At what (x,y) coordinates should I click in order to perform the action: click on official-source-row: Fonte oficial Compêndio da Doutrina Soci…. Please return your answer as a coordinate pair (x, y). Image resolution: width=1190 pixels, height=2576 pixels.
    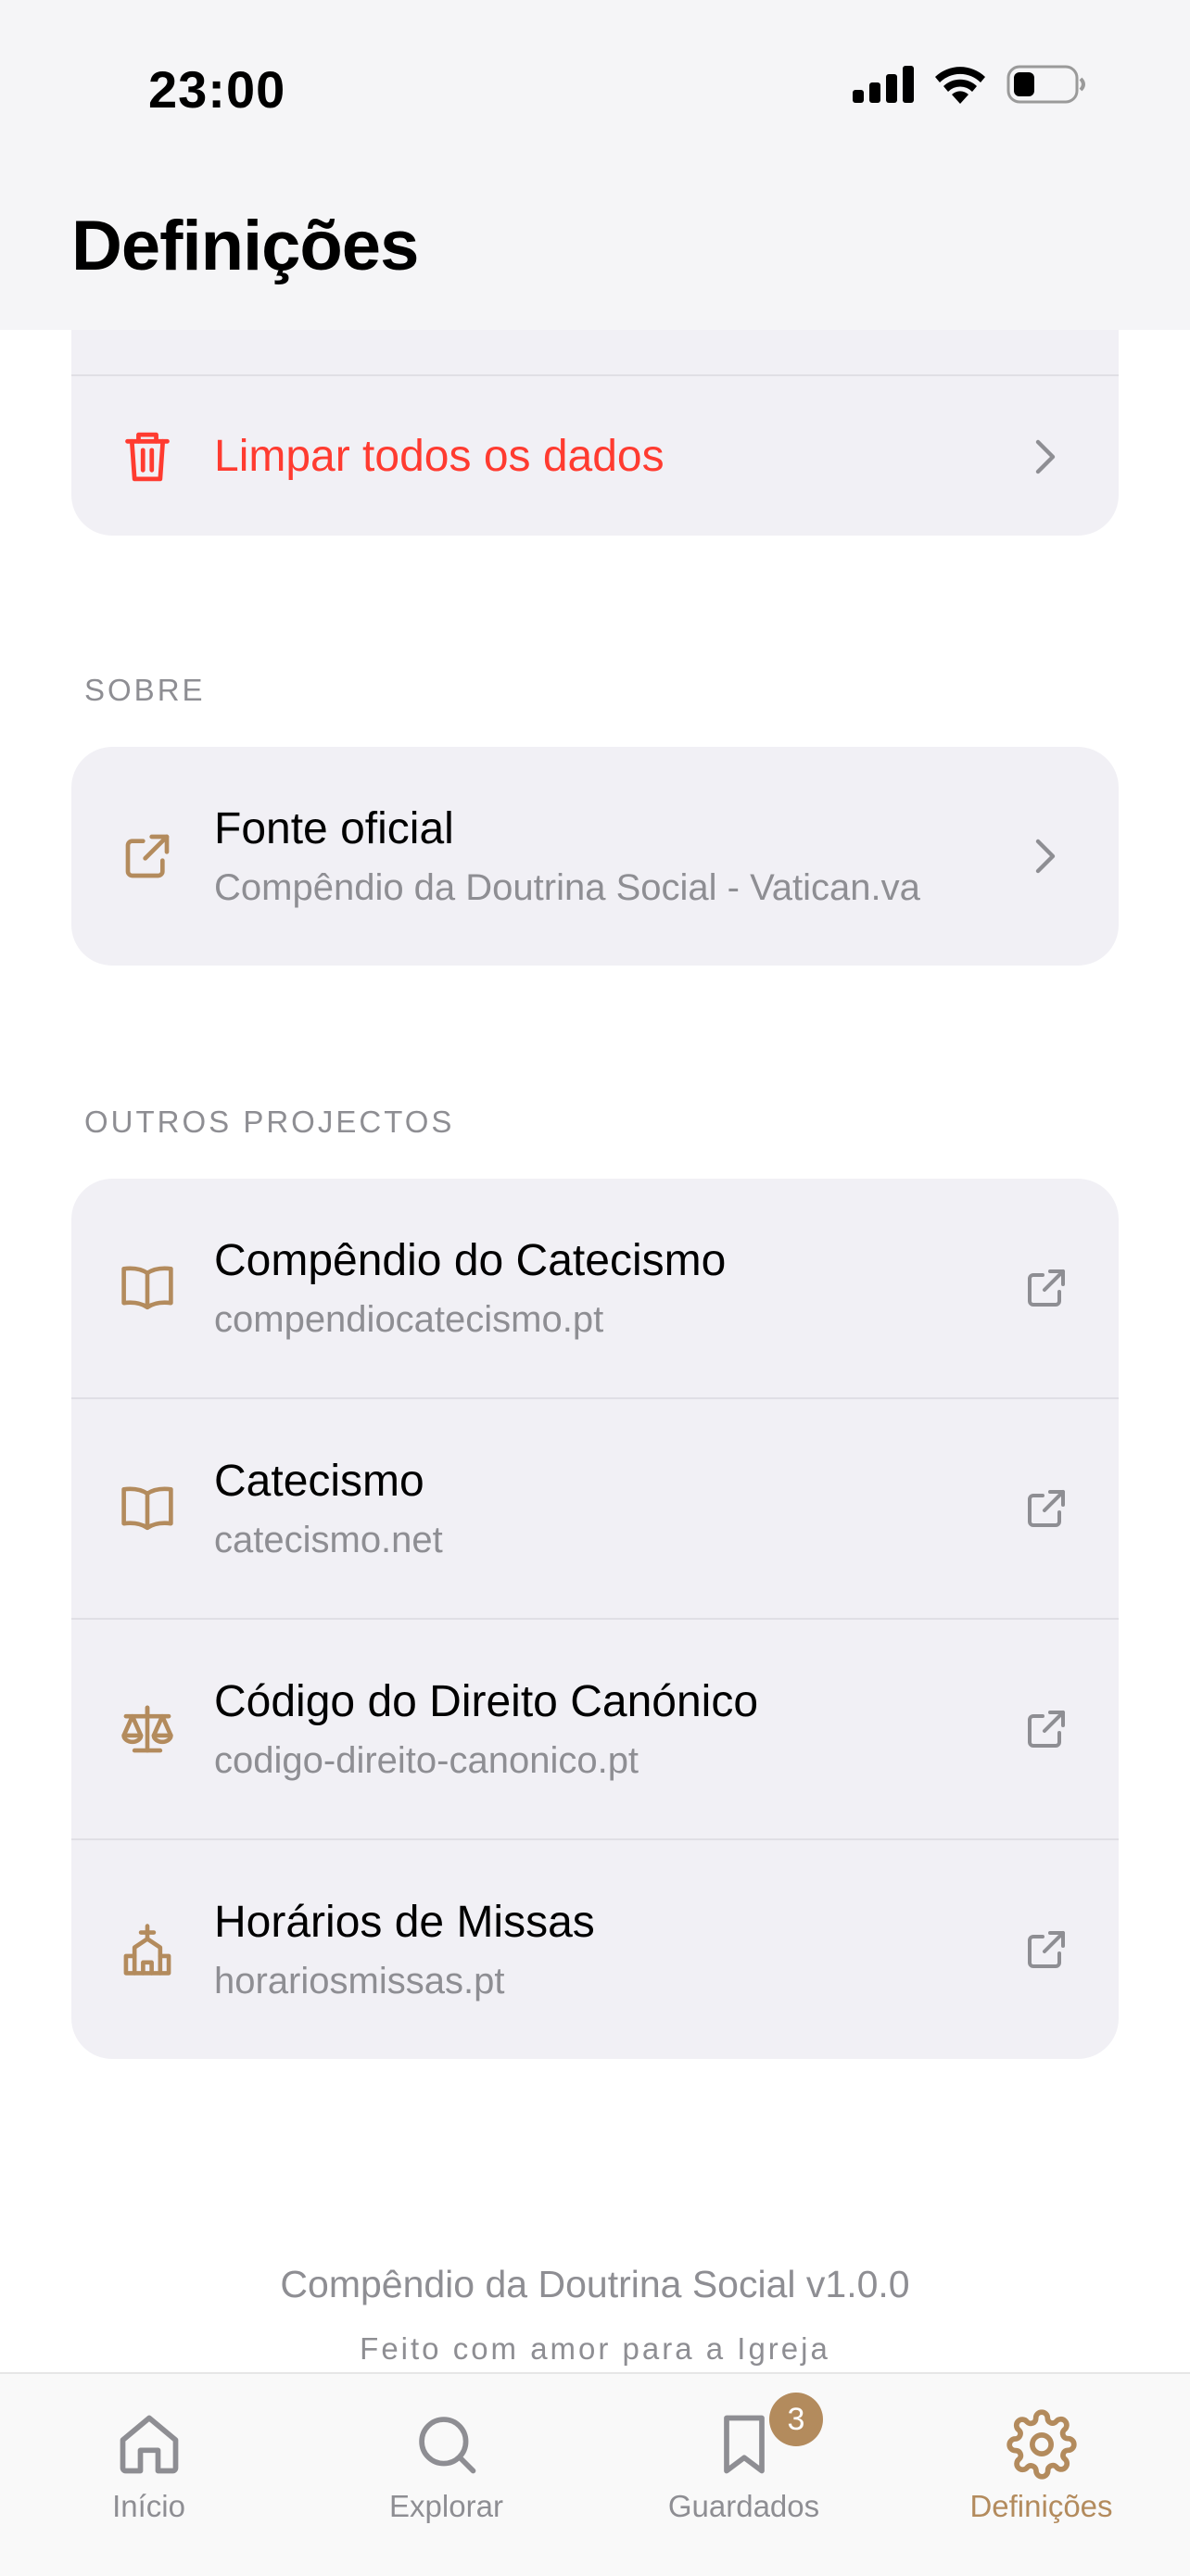
    Looking at the image, I should click on (595, 857).